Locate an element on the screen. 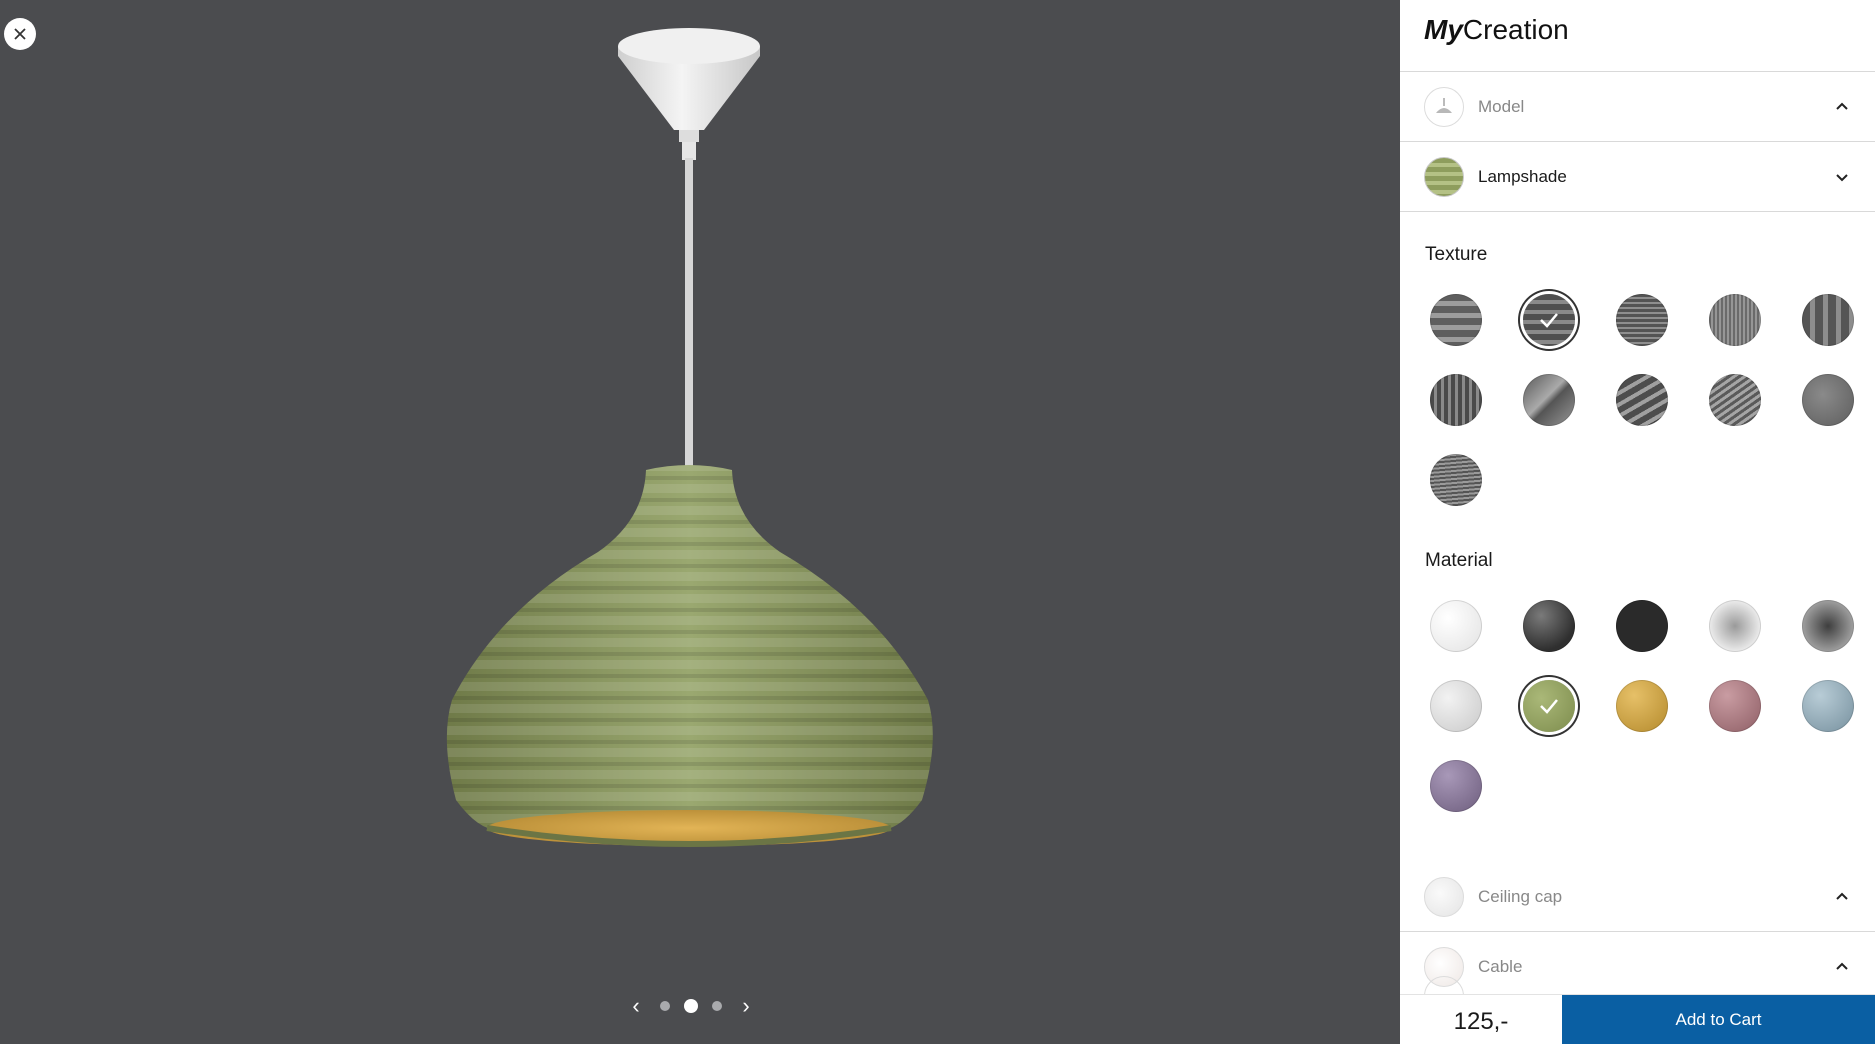  accordion-lampshade: Lampshade is located at coordinates (1637, 177).